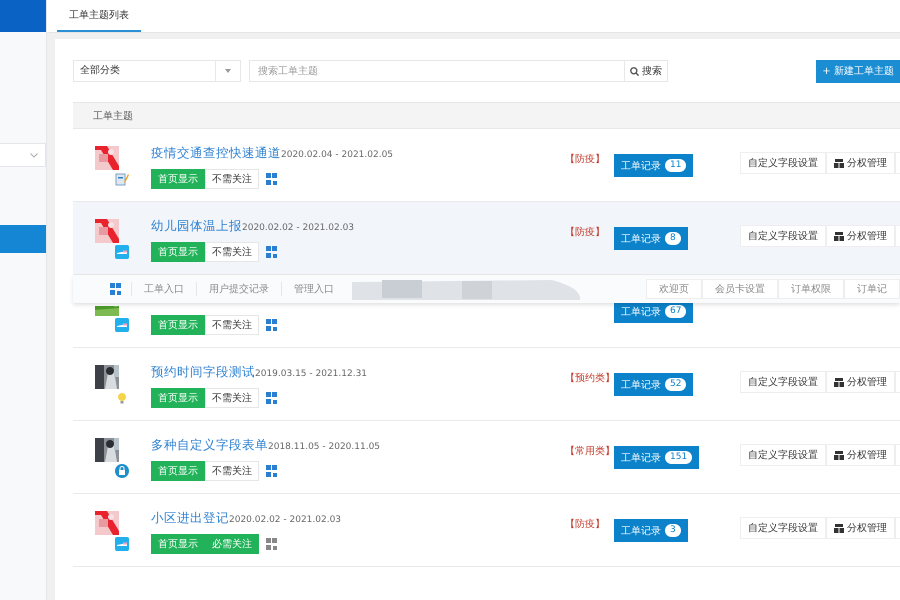 Image resolution: width=900 pixels, height=600 pixels. What do you see at coordinates (23, 239) in the screenshot?
I see `sidebar-item` at bounding box center [23, 239].